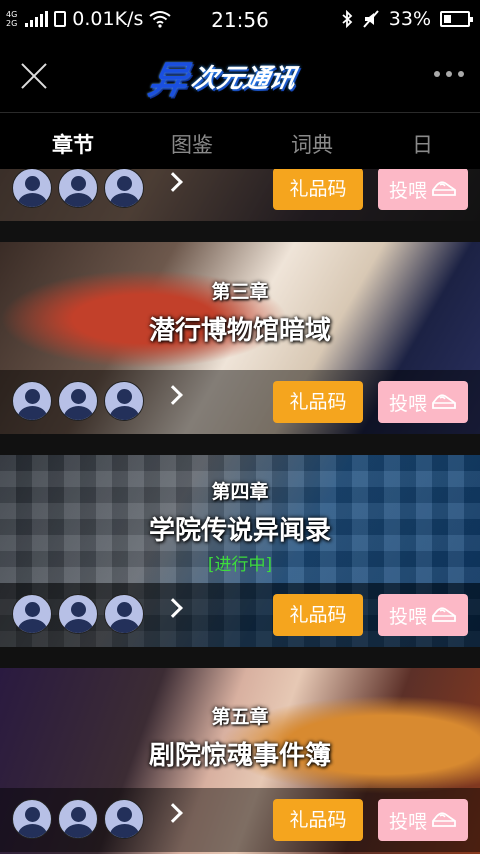  What do you see at coordinates (34, 76) in the screenshot?
I see `close-button` at bounding box center [34, 76].